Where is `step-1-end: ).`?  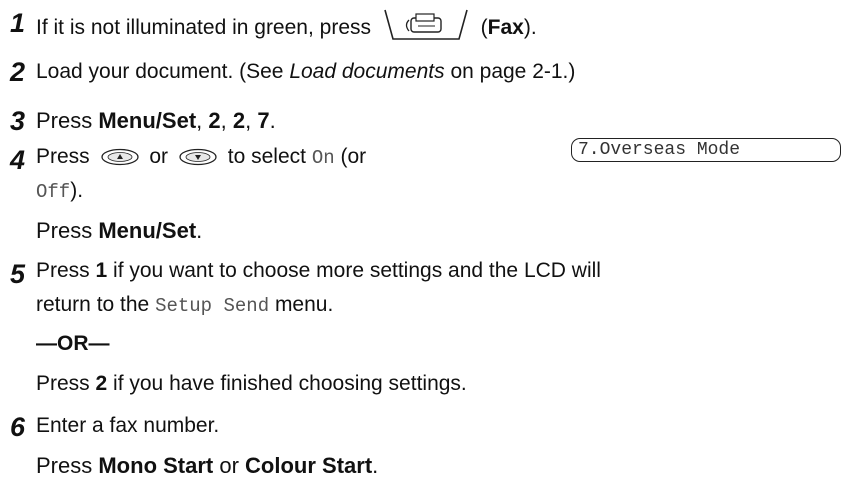 step-1-end: ). is located at coordinates (530, 27).